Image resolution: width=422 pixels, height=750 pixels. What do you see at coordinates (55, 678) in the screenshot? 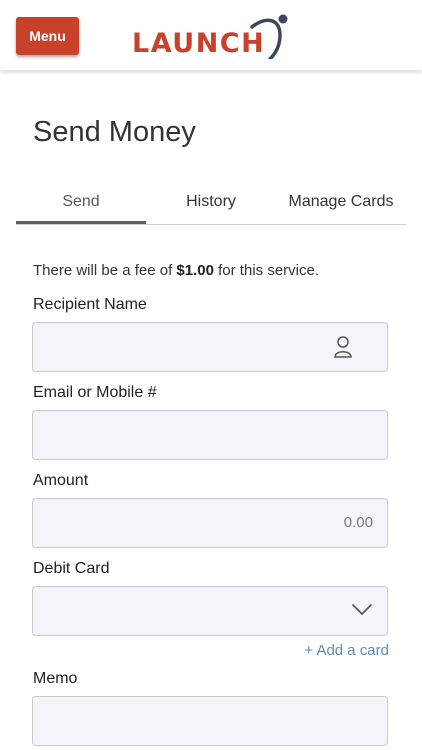
I see `memo-label: Memo` at bounding box center [55, 678].